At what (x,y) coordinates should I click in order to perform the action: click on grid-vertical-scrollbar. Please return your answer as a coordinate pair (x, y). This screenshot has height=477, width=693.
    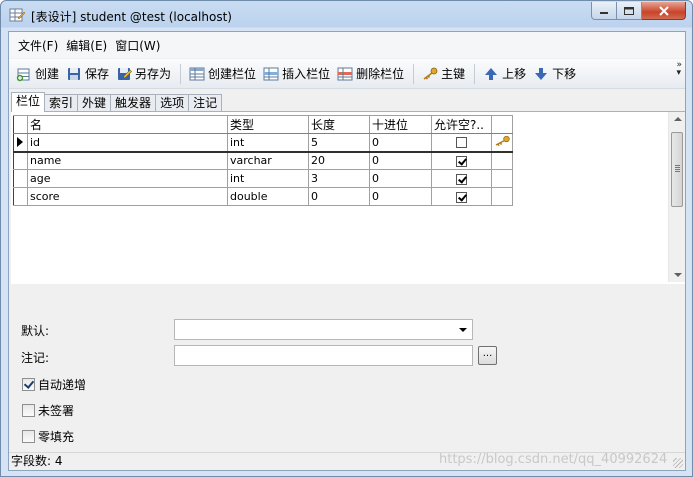
    Looking at the image, I should click on (676, 197).